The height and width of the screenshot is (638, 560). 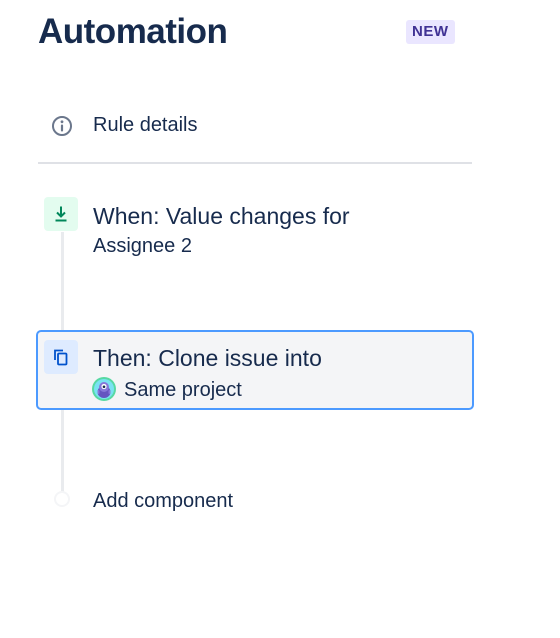 I want to click on clone-icon, so click(x=61, y=357).